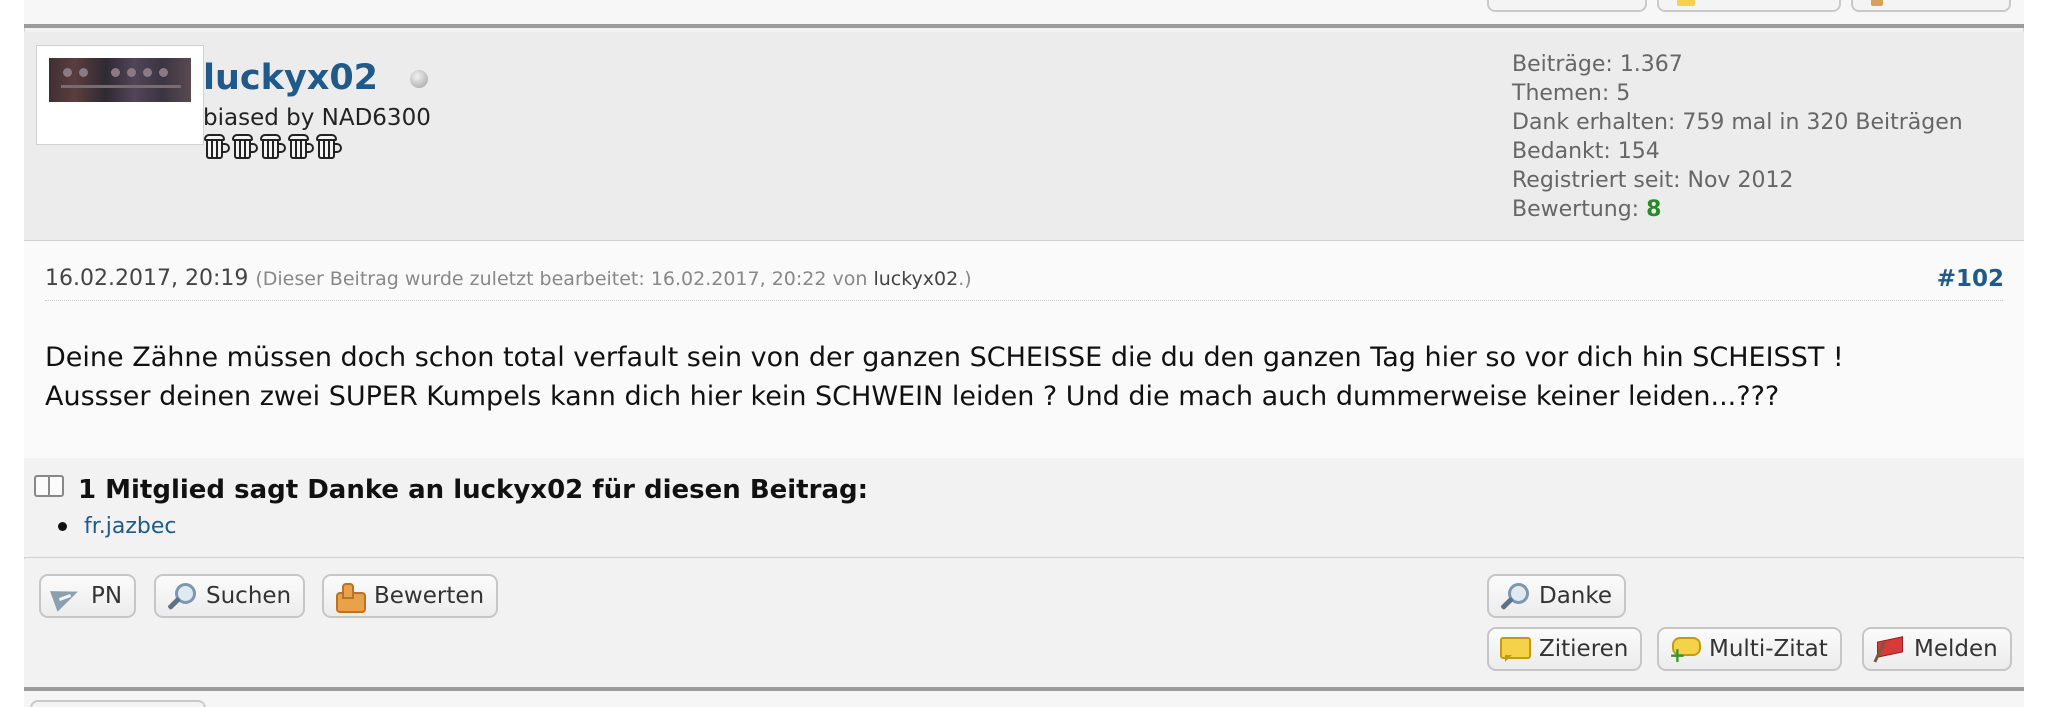 Image resolution: width=2048 pixels, height=707 pixels. Describe the element at coordinates (1571, 93) in the screenshot. I see `stat-threads: Themen: 5` at that location.